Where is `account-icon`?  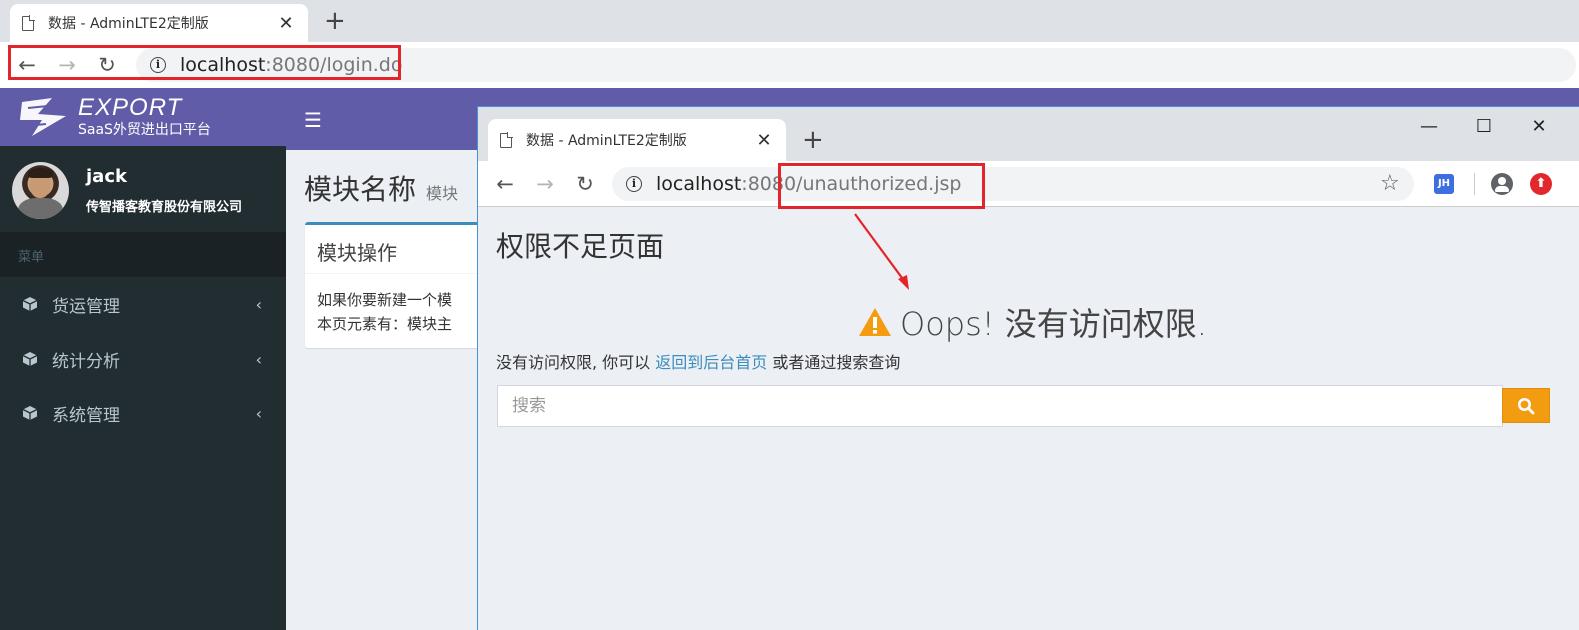 account-icon is located at coordinates (1502, 184).